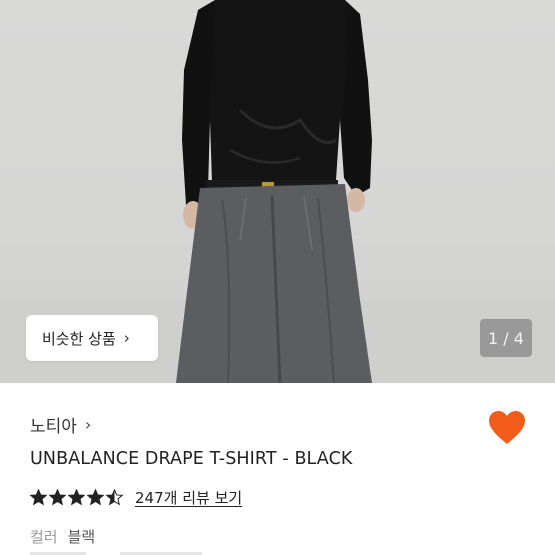 This screenshot has height=555, width=555. I want to click on product-title: UNBALANCE DRAPE T-SHIRT - BLACK, so click(191, 459).